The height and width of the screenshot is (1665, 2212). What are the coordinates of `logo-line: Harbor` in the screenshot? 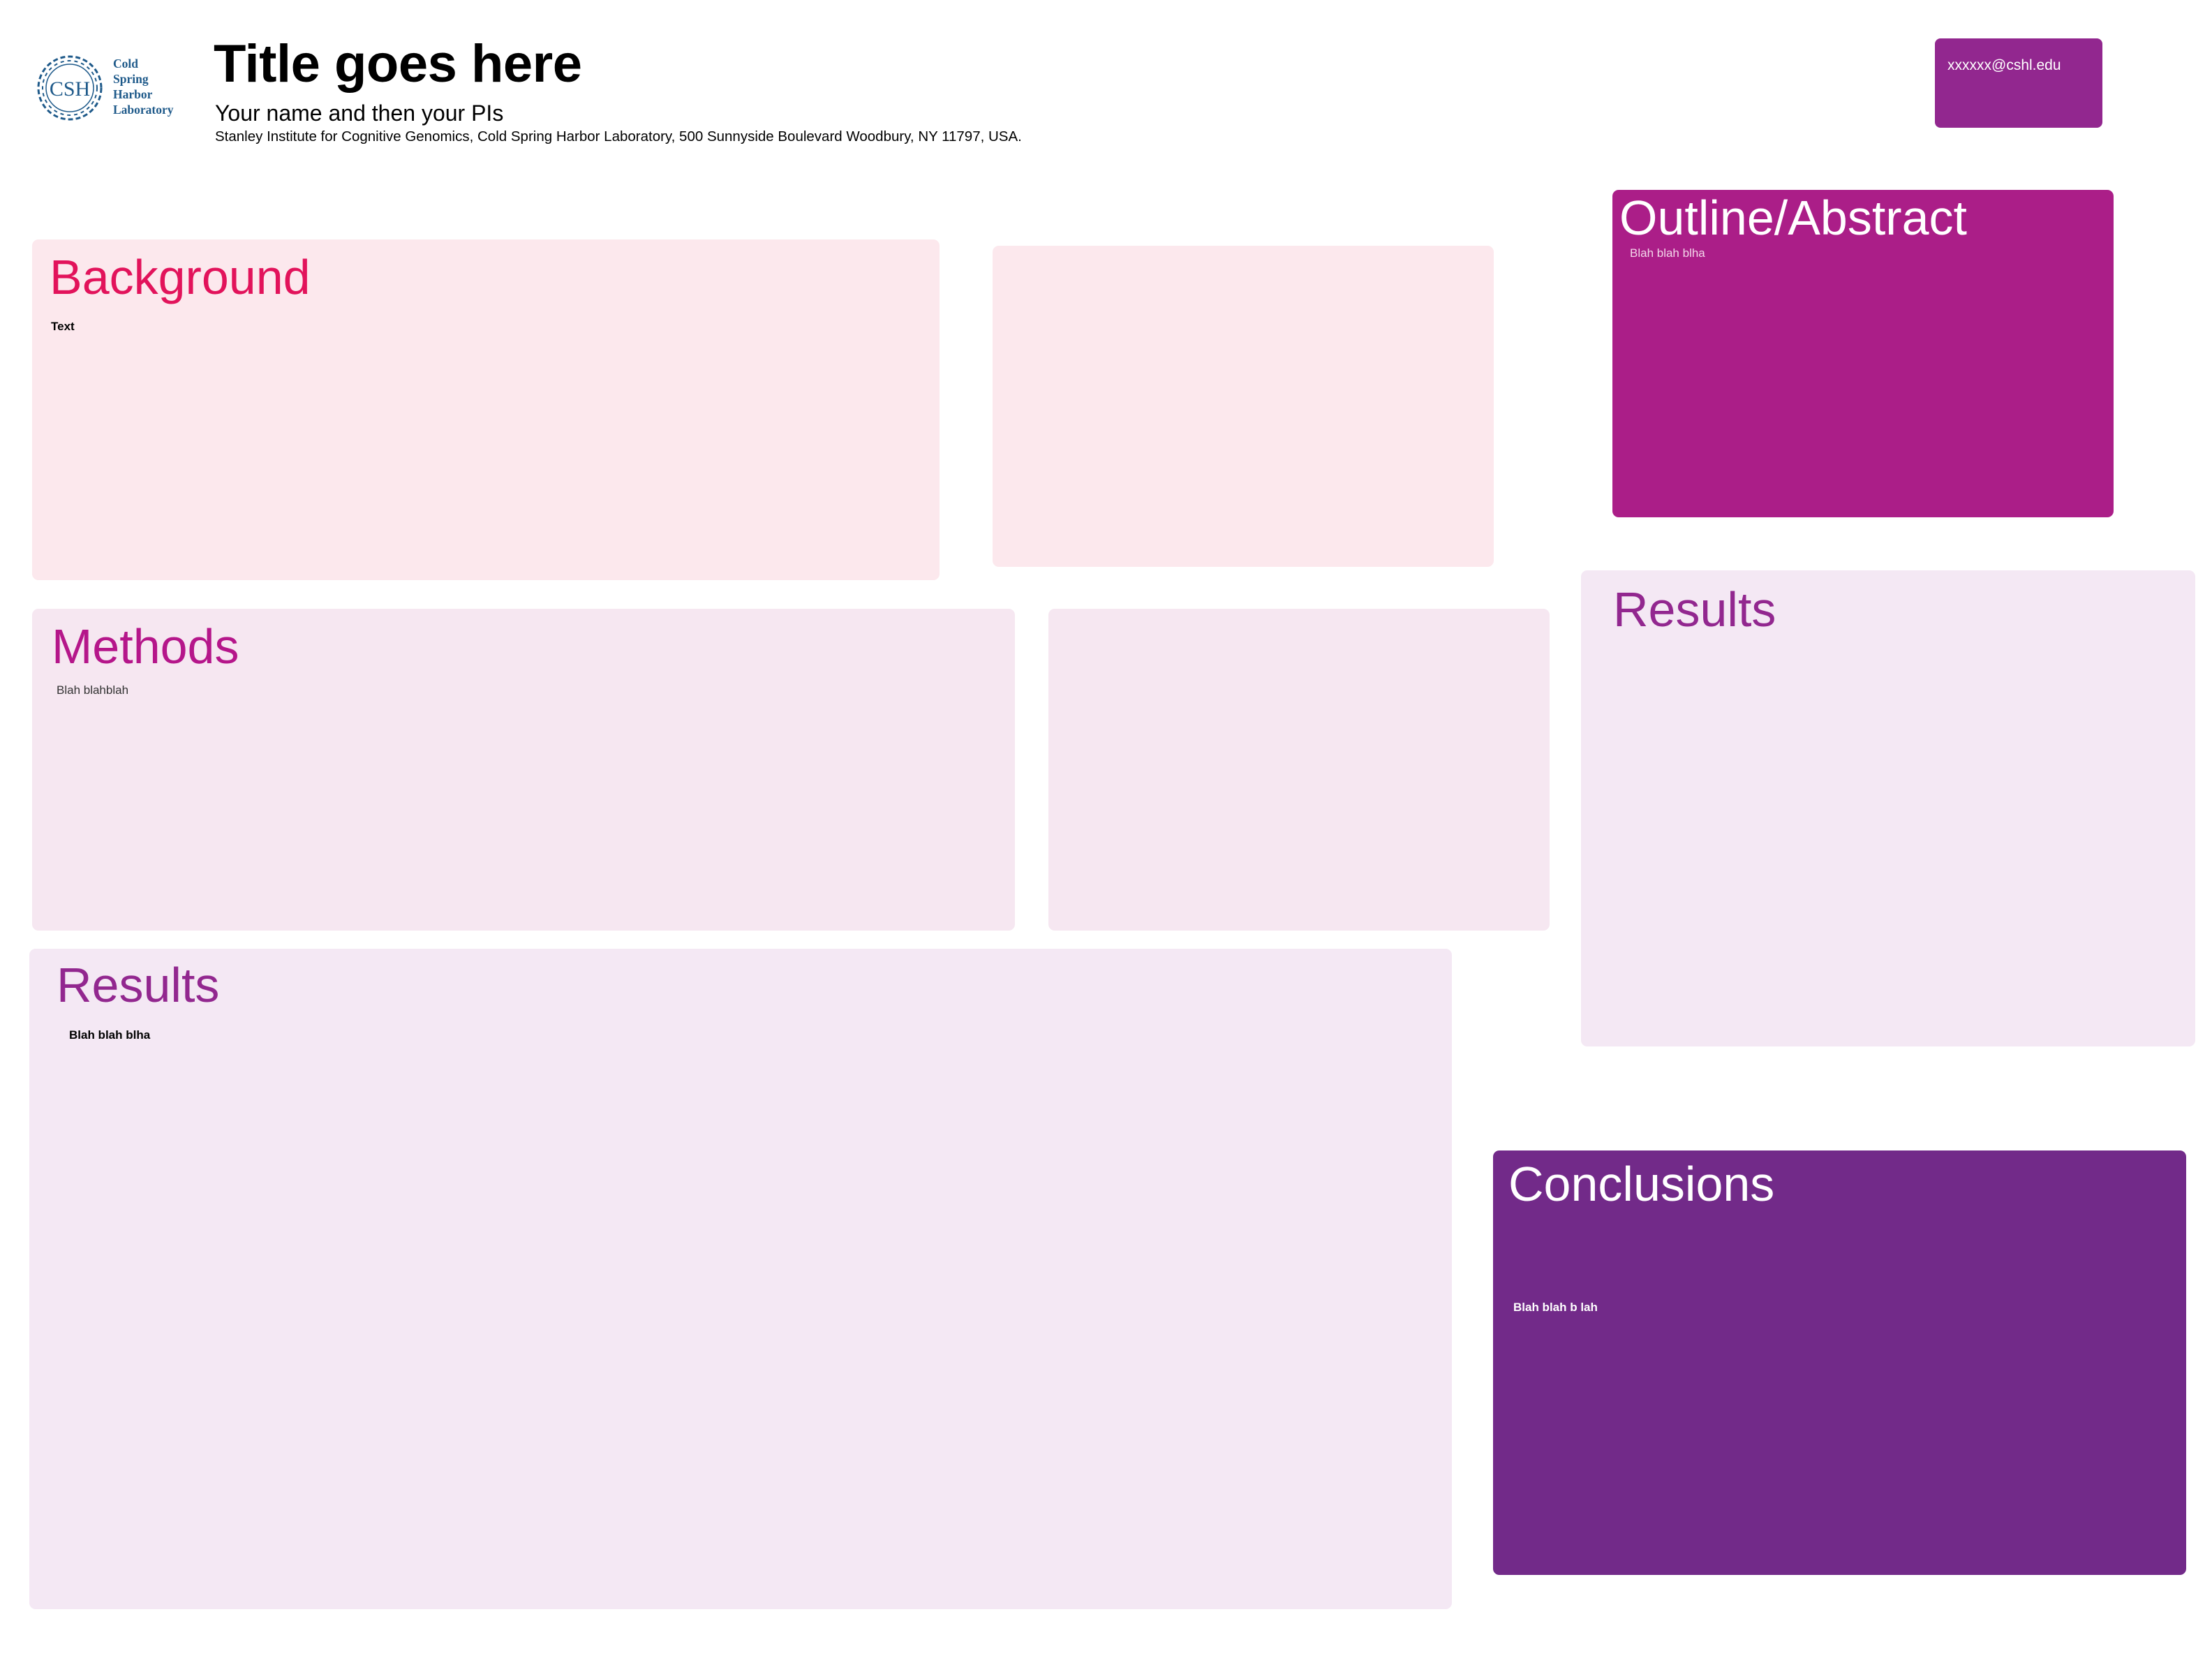 It's located at (133, 94).